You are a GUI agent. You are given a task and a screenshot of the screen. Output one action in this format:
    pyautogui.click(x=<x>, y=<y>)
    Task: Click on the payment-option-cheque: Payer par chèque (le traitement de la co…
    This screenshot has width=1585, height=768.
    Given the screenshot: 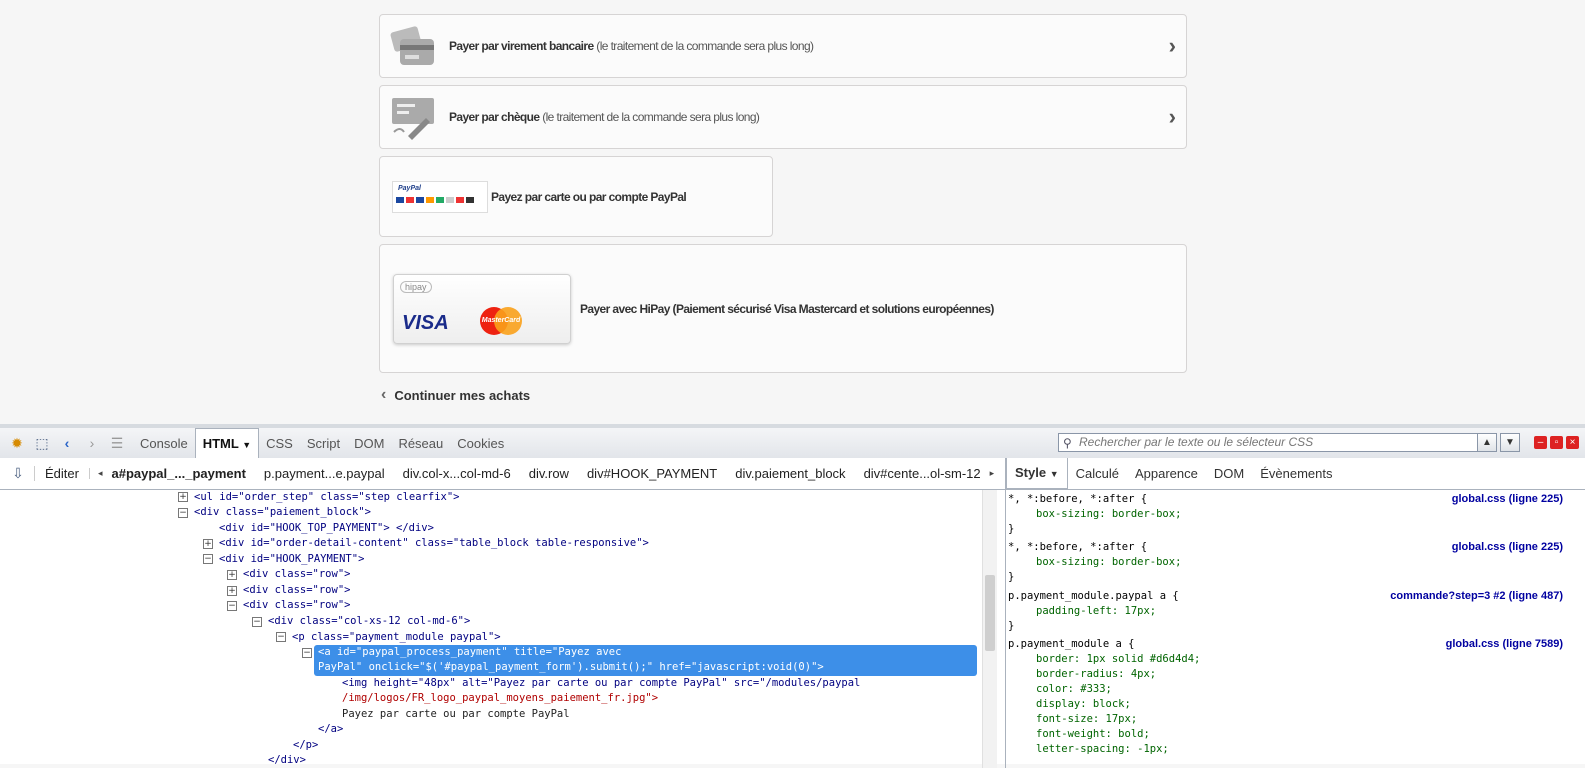 What is the action you would take?
    pyautogui.click(x=783, y=117)
    